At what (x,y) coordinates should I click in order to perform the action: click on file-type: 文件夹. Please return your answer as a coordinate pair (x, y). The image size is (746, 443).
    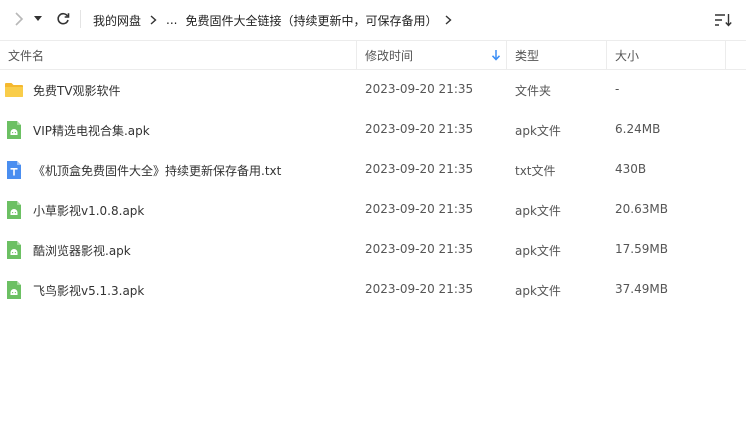
    Looking at the image, I should click on (533, 91).